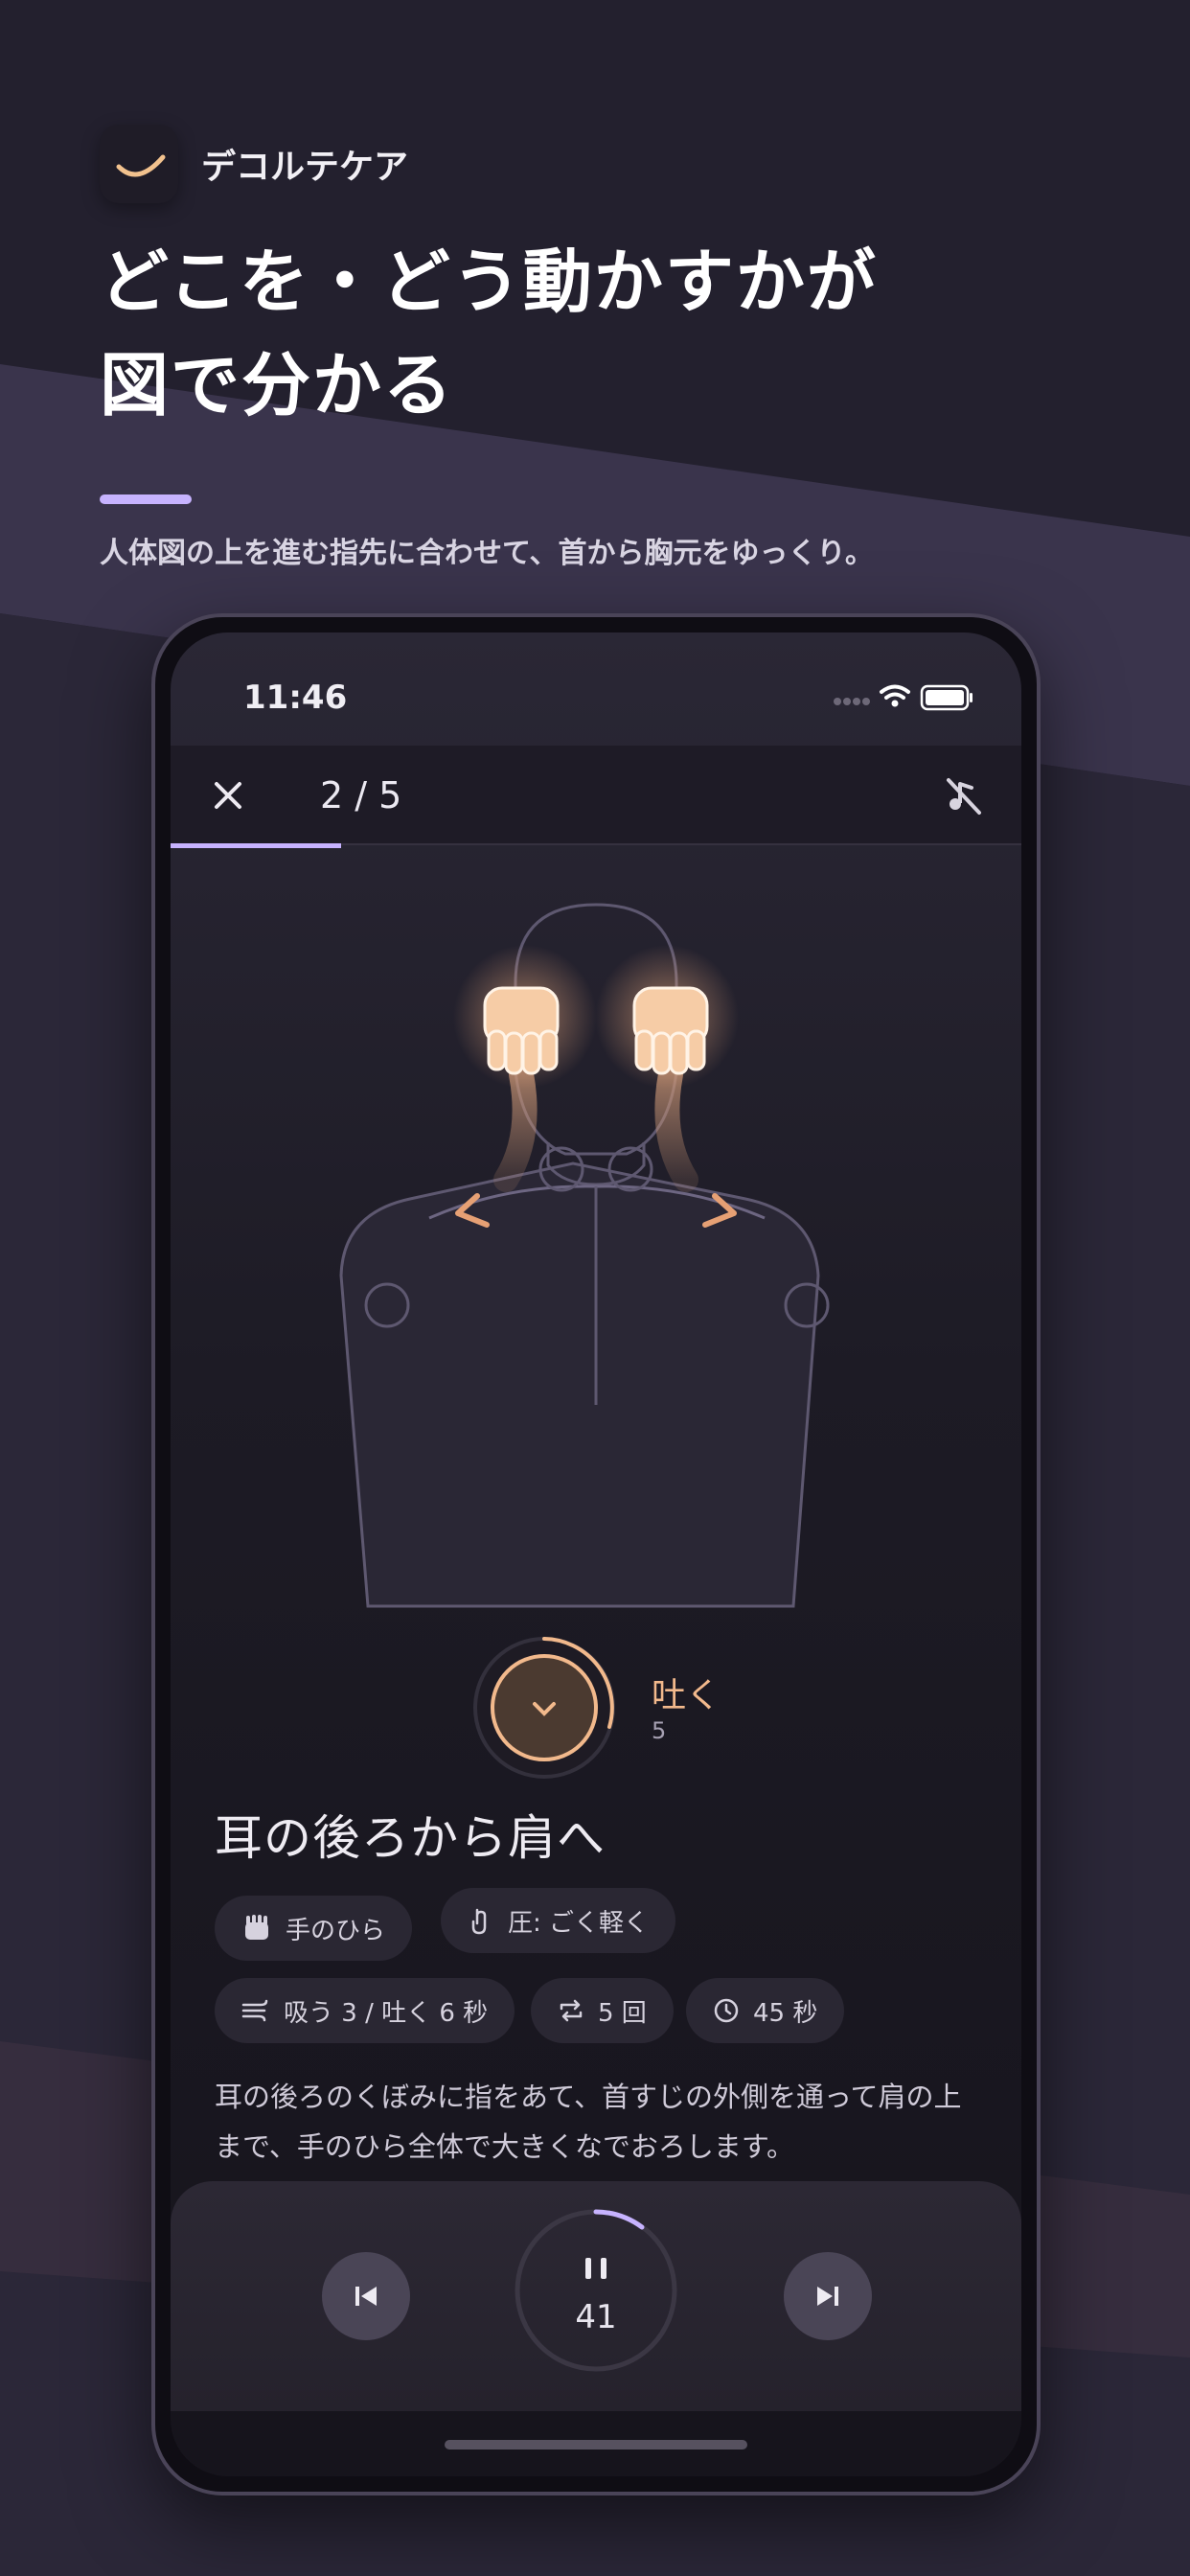  What do you see at coordinates (596, 2292) in the screenshot?
I see `pause-button` at bounding box center [596, 2292].